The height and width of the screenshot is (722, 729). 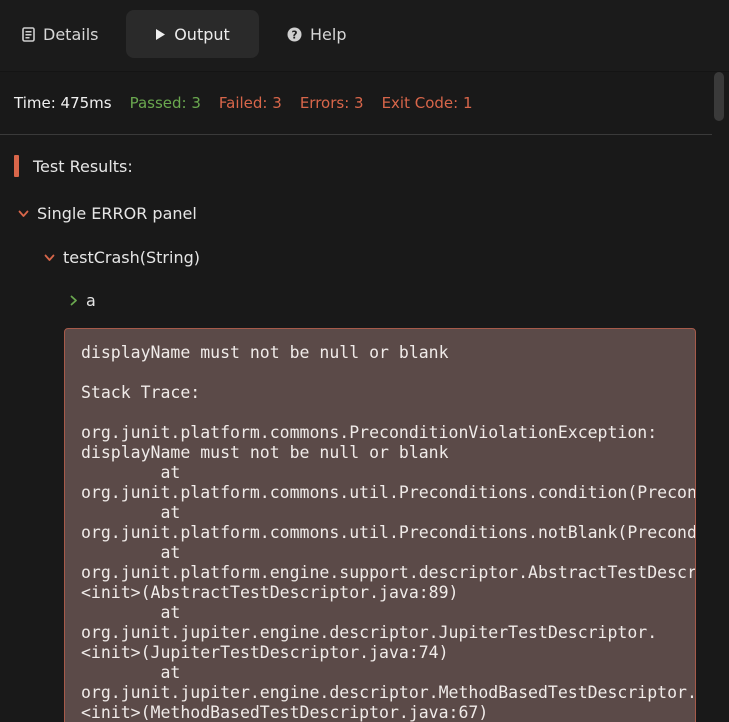 I want to click on tab-details: Details, so click(x=60, y=34).